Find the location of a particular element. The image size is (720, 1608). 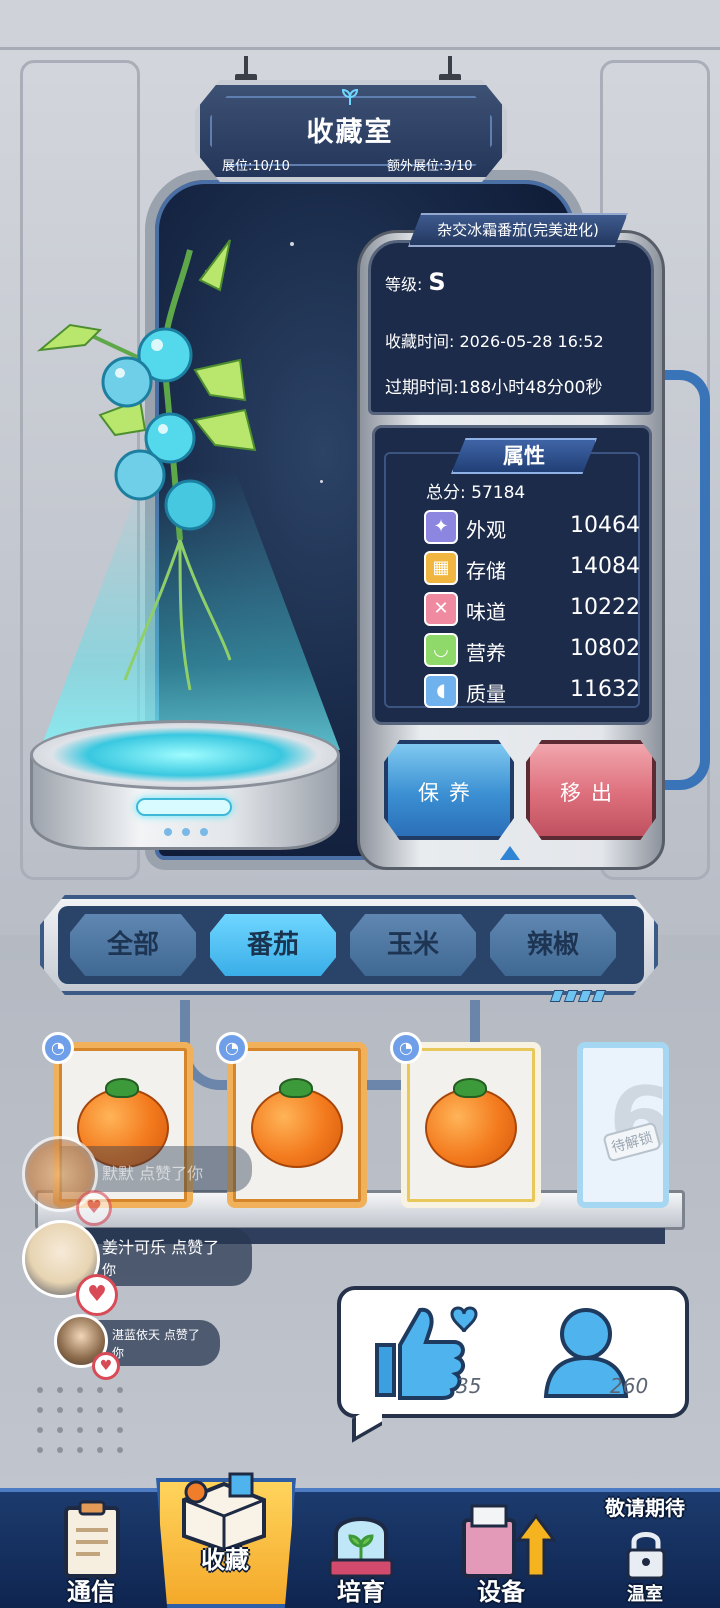

nav-equipment: 设备 is located at coordinates (501, 1554).